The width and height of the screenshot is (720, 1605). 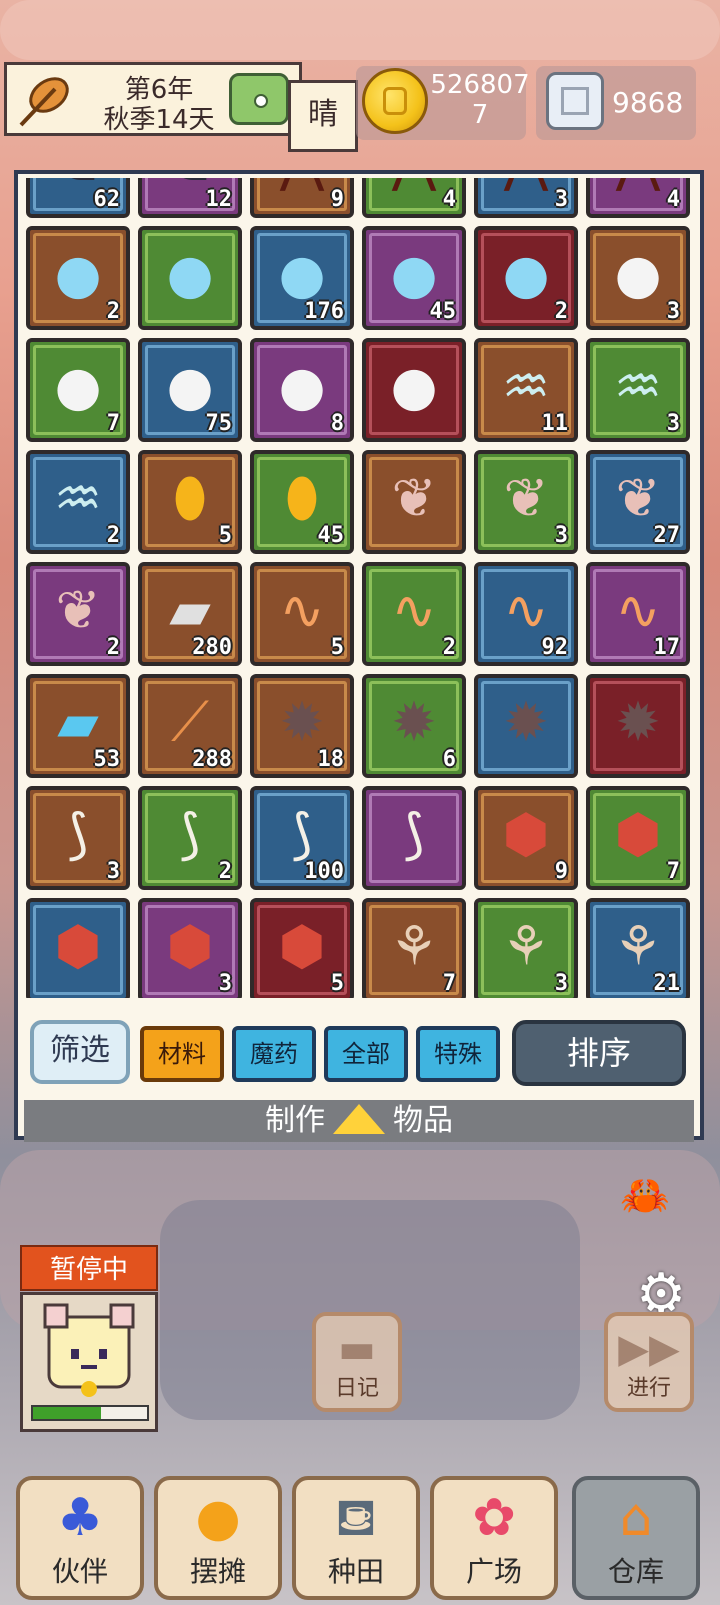 I want to click on inventory-slot: ⟆, so click(x=414, y=838).